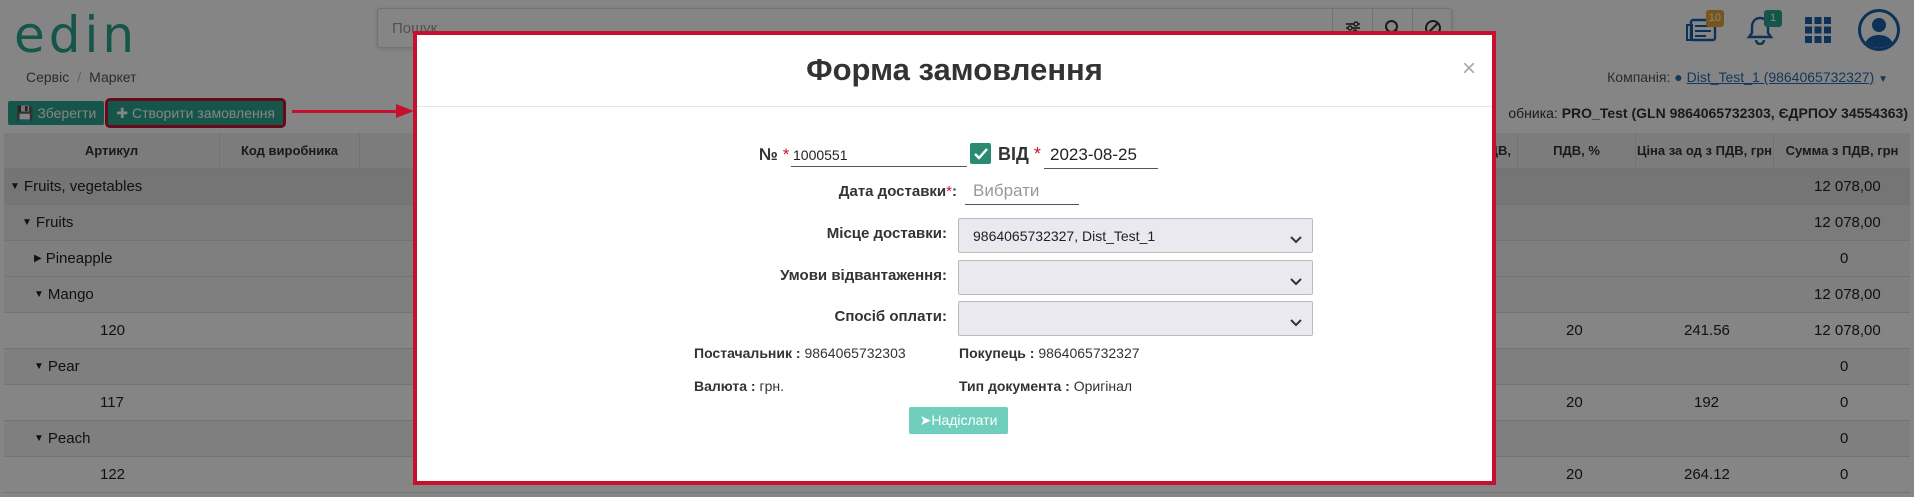  What do you see at coordinates (347, 111) in the screenshot?
I see `annotation-arrow` at bounding box center [347, 111].